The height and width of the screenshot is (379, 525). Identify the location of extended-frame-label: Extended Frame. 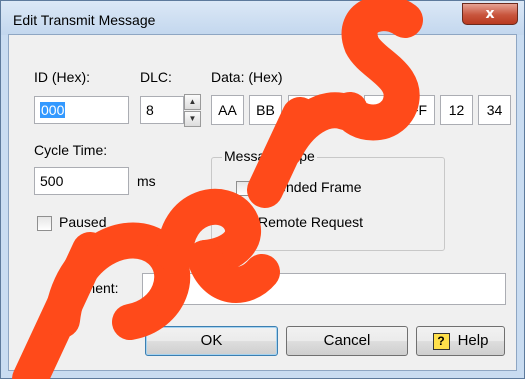
(310, 187).